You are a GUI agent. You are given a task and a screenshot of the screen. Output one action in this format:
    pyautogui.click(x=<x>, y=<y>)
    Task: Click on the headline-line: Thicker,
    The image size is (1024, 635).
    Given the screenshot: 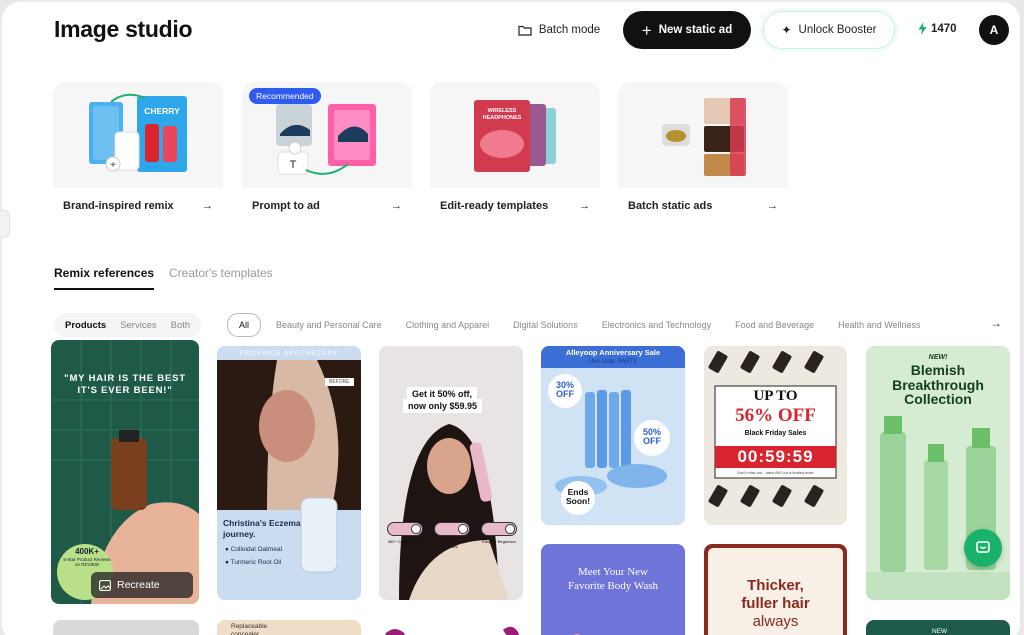 What is the action you would take?
    pyautogui.click(x=775, y=585)
    